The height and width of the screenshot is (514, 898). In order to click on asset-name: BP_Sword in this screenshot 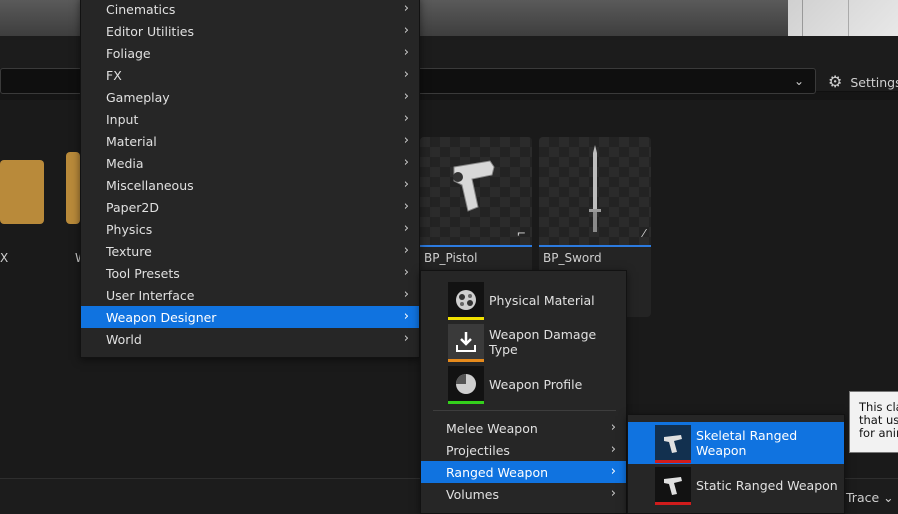, I will do `click(572, 258)`.